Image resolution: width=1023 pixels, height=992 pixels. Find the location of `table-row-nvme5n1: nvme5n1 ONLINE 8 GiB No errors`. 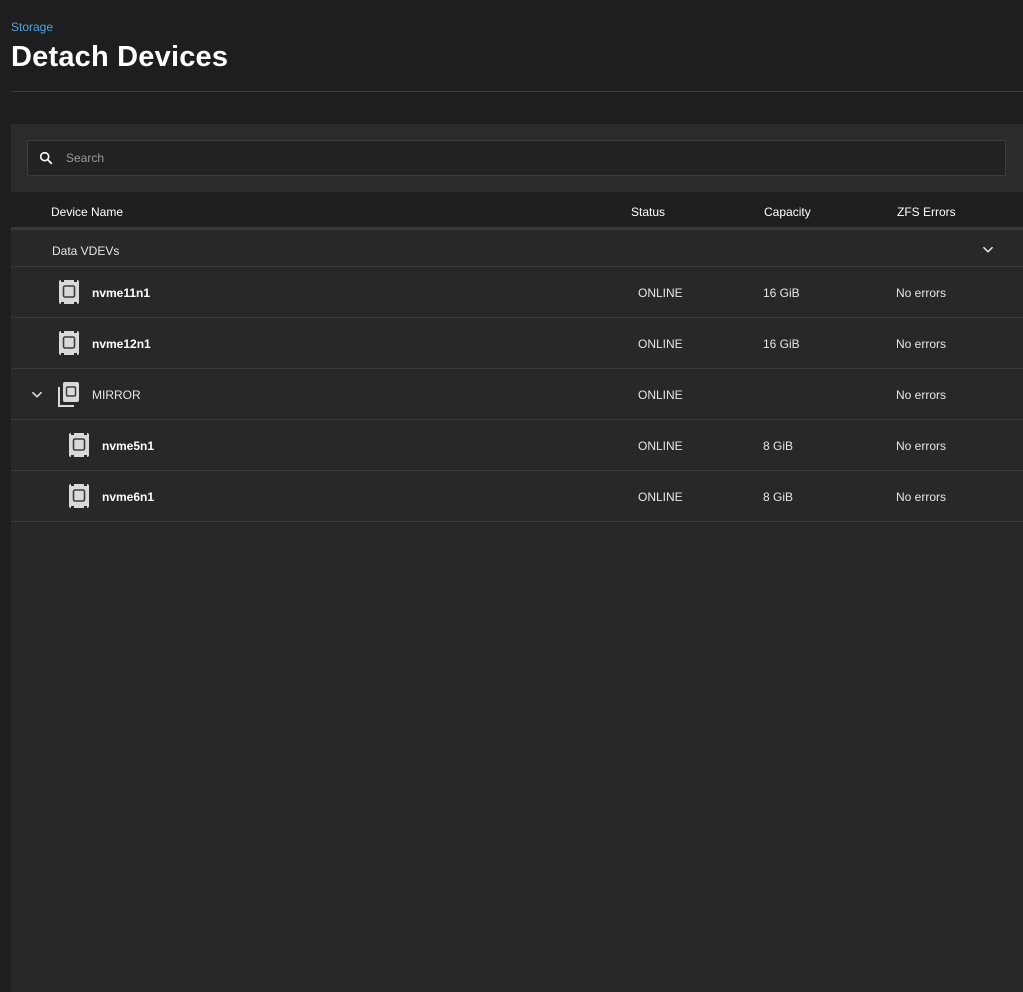

table-row-nvme5n1: nvme5n1 ONLINE 8 GiB No errors is located at coordinates (517, 445).